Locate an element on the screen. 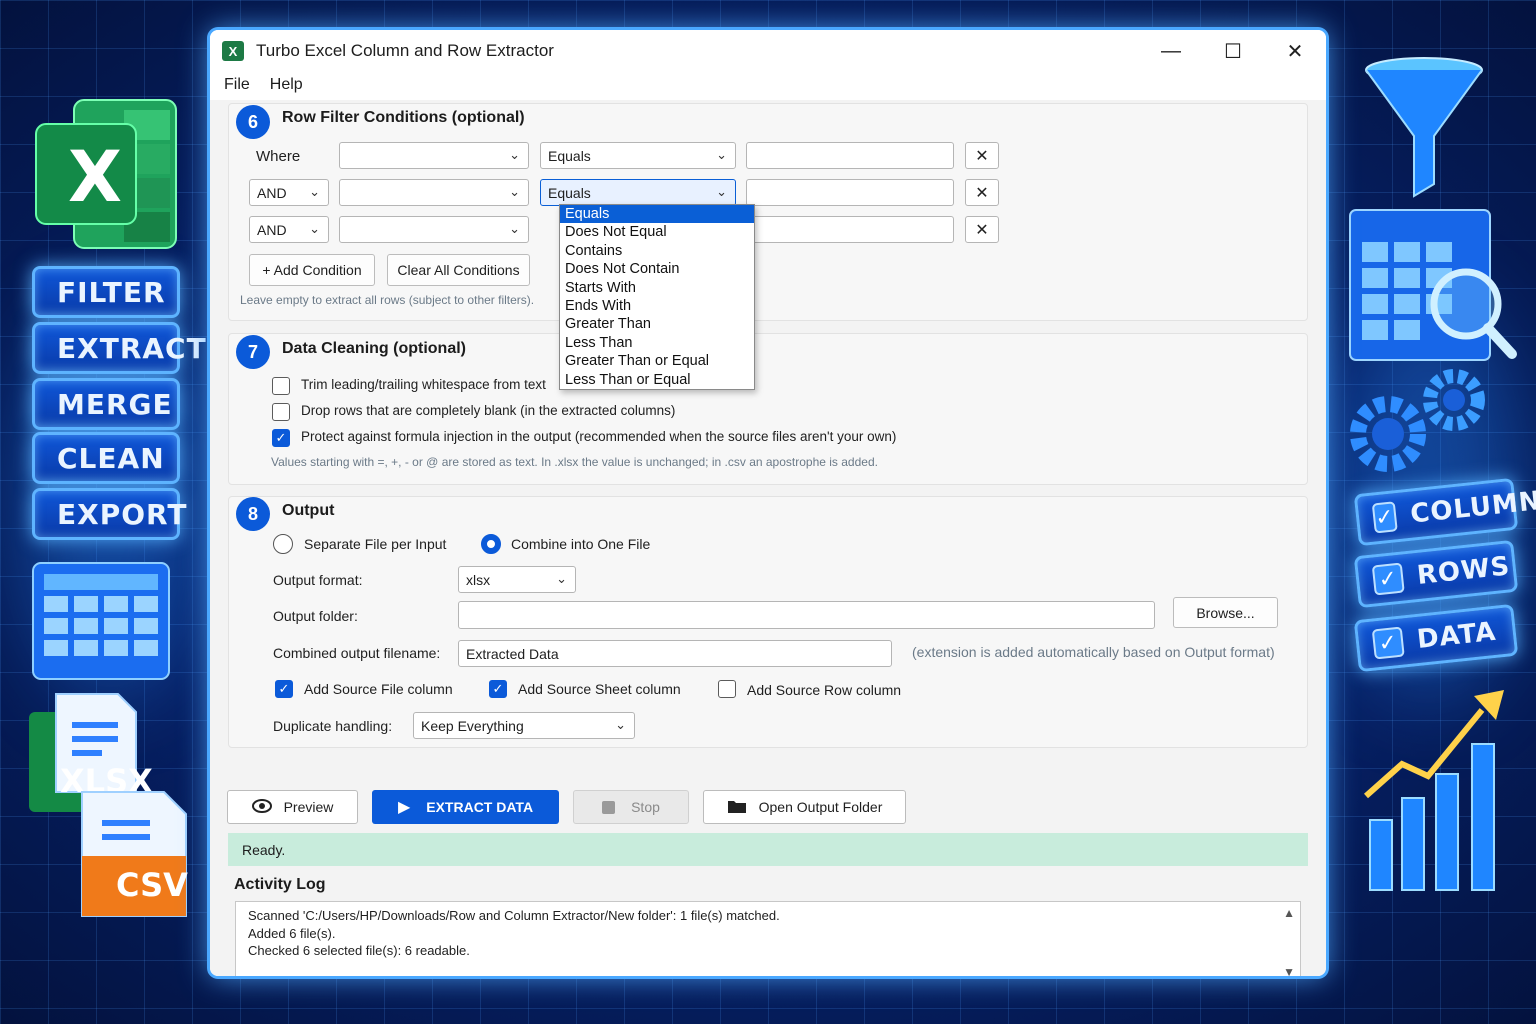 Image resolution: width=1536 pixels, height=1024 pixels. section-title: Output is located at coordinates (308, 510).